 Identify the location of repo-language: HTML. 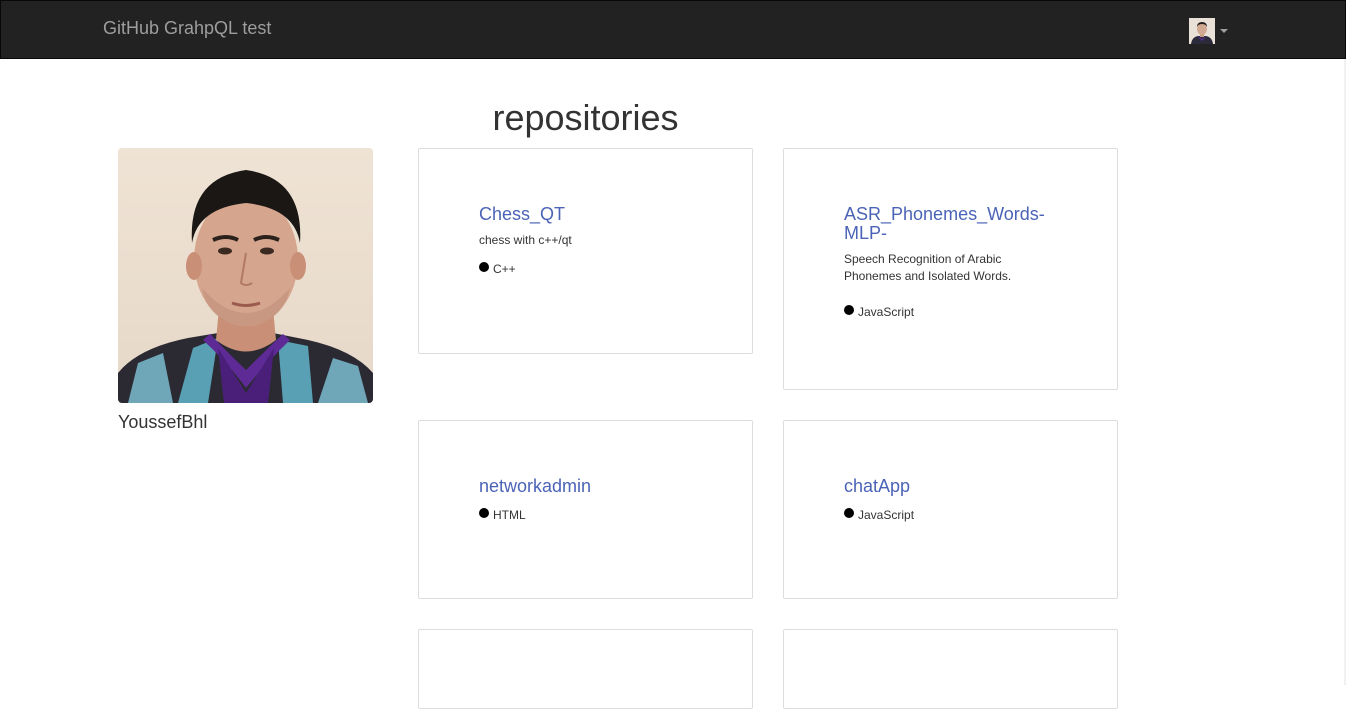
(586, 515).